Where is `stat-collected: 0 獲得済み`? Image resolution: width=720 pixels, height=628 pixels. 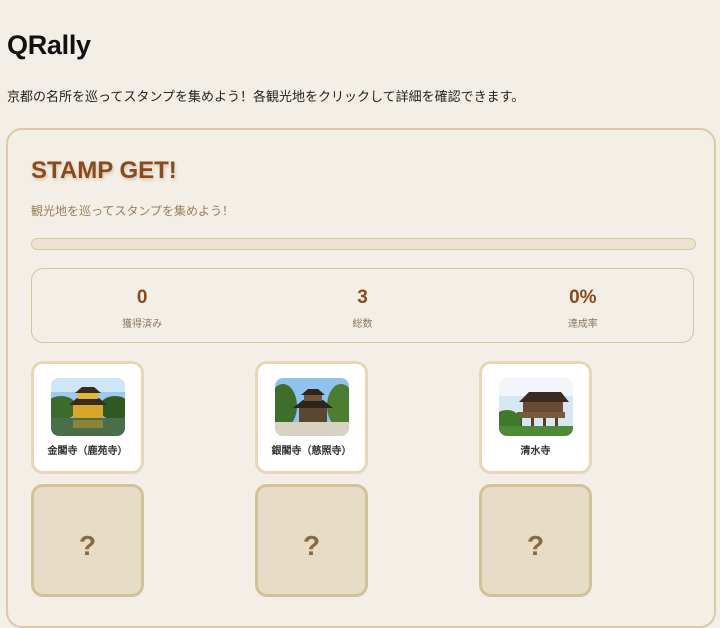 stat-collected: 0 獲得済み is located at coordinates (142, 305).